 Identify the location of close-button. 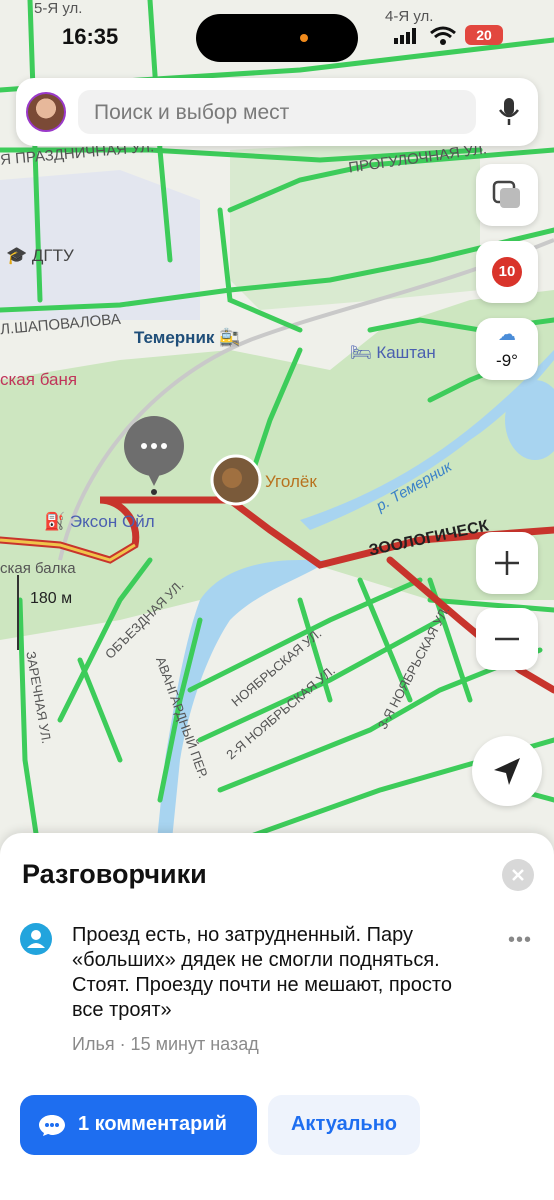
(518, 875).